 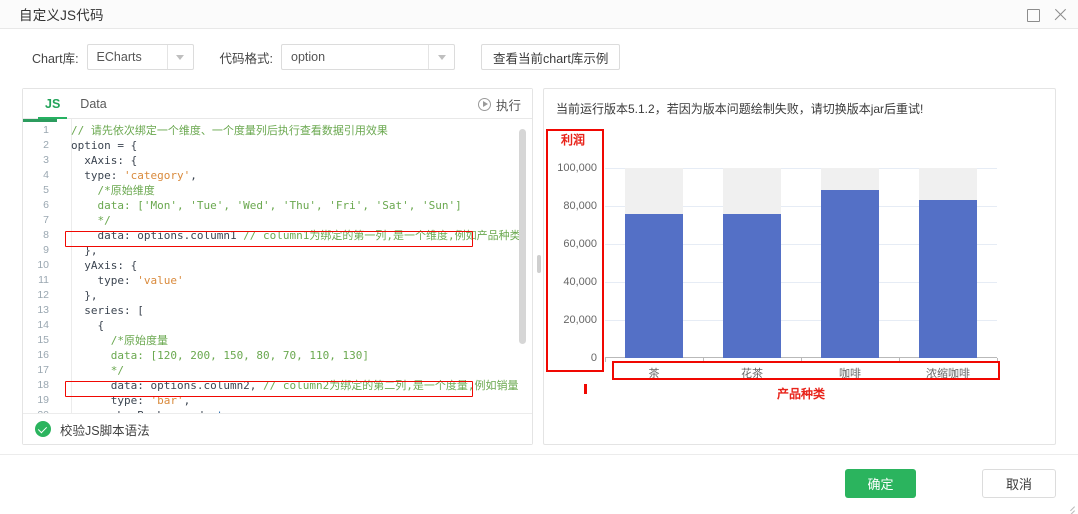 I want to click on code-text: type: 'bar',, so click(x=131, y=400).